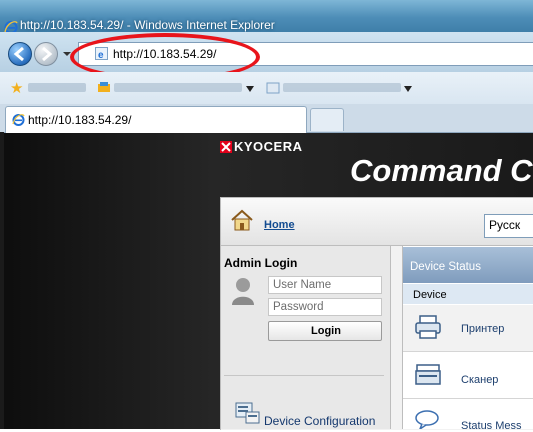  I want to click on user-icon, so click(243, 291).